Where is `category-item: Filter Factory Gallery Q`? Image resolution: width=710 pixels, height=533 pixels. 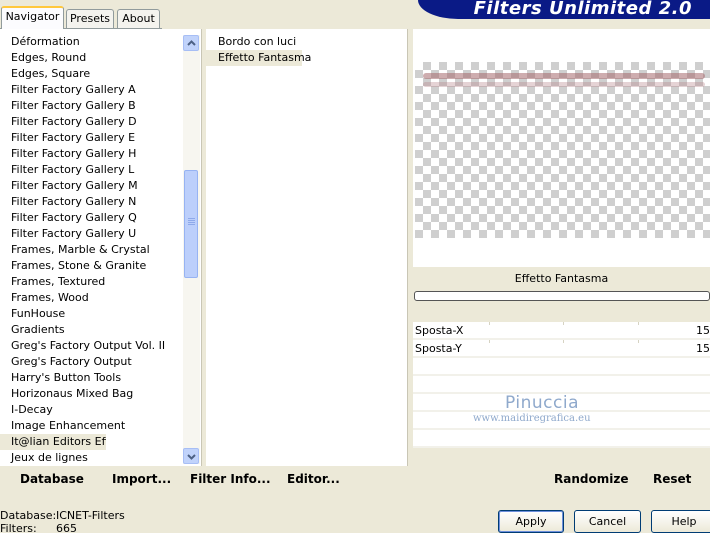 category-item: Filter Factory Gallery Q is located at coordinates (91, 218).